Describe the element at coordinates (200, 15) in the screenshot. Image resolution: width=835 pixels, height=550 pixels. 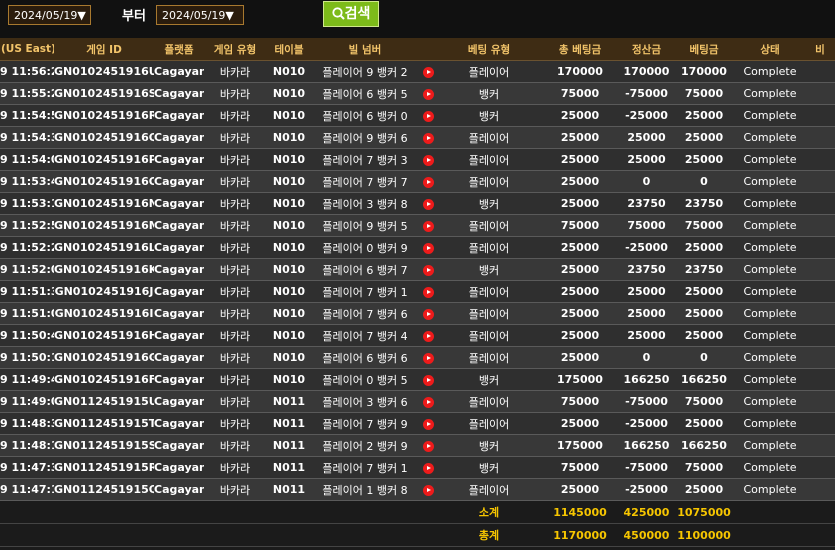
I see `end-date-select: 2024/05/19▼` at that location.